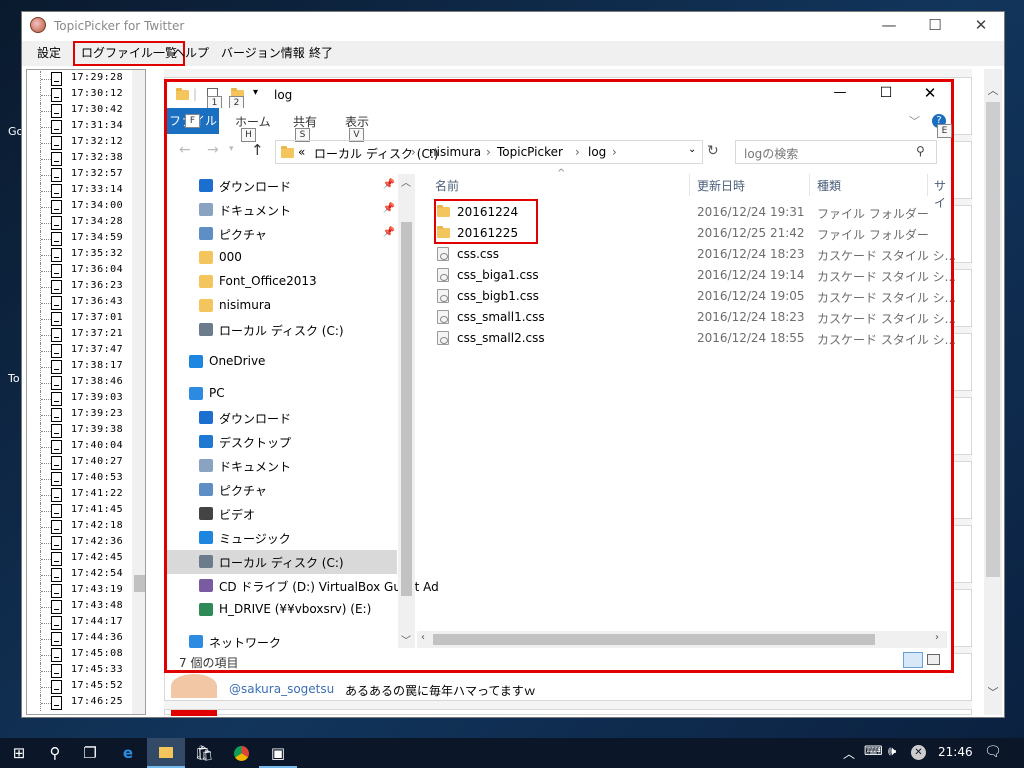  I want to click on large-icons-view-icon, so click(933, 659).